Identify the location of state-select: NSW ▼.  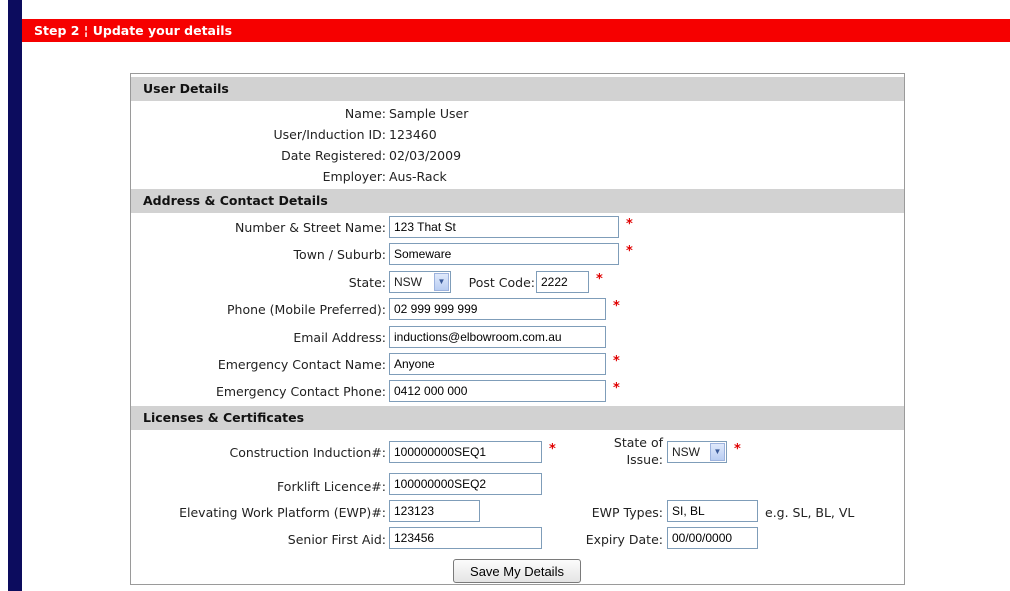
(420, 282).